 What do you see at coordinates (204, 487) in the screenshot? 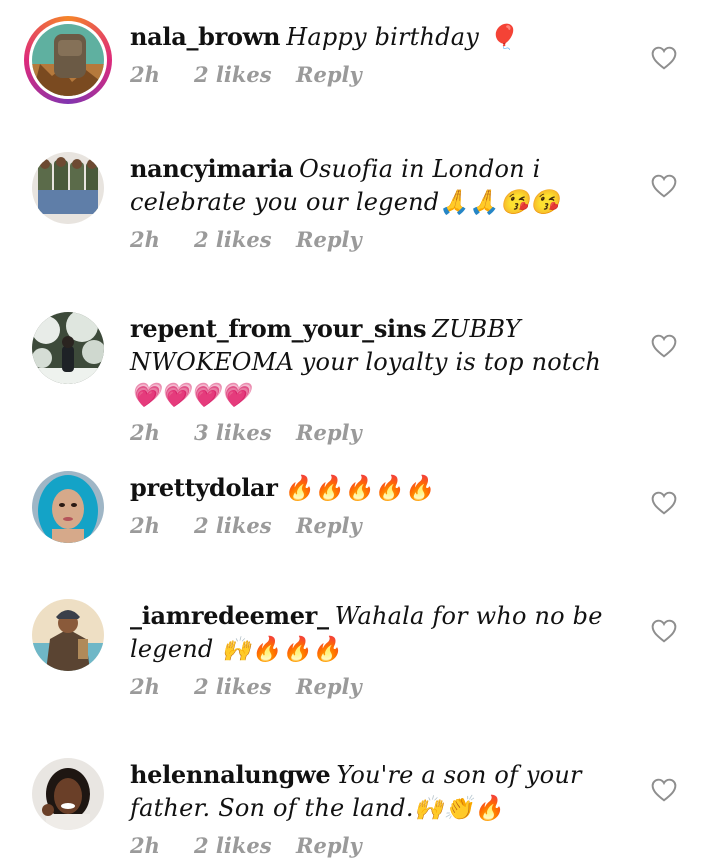
I see `comment-username: prettydolar` at bounding box center [204, 487].